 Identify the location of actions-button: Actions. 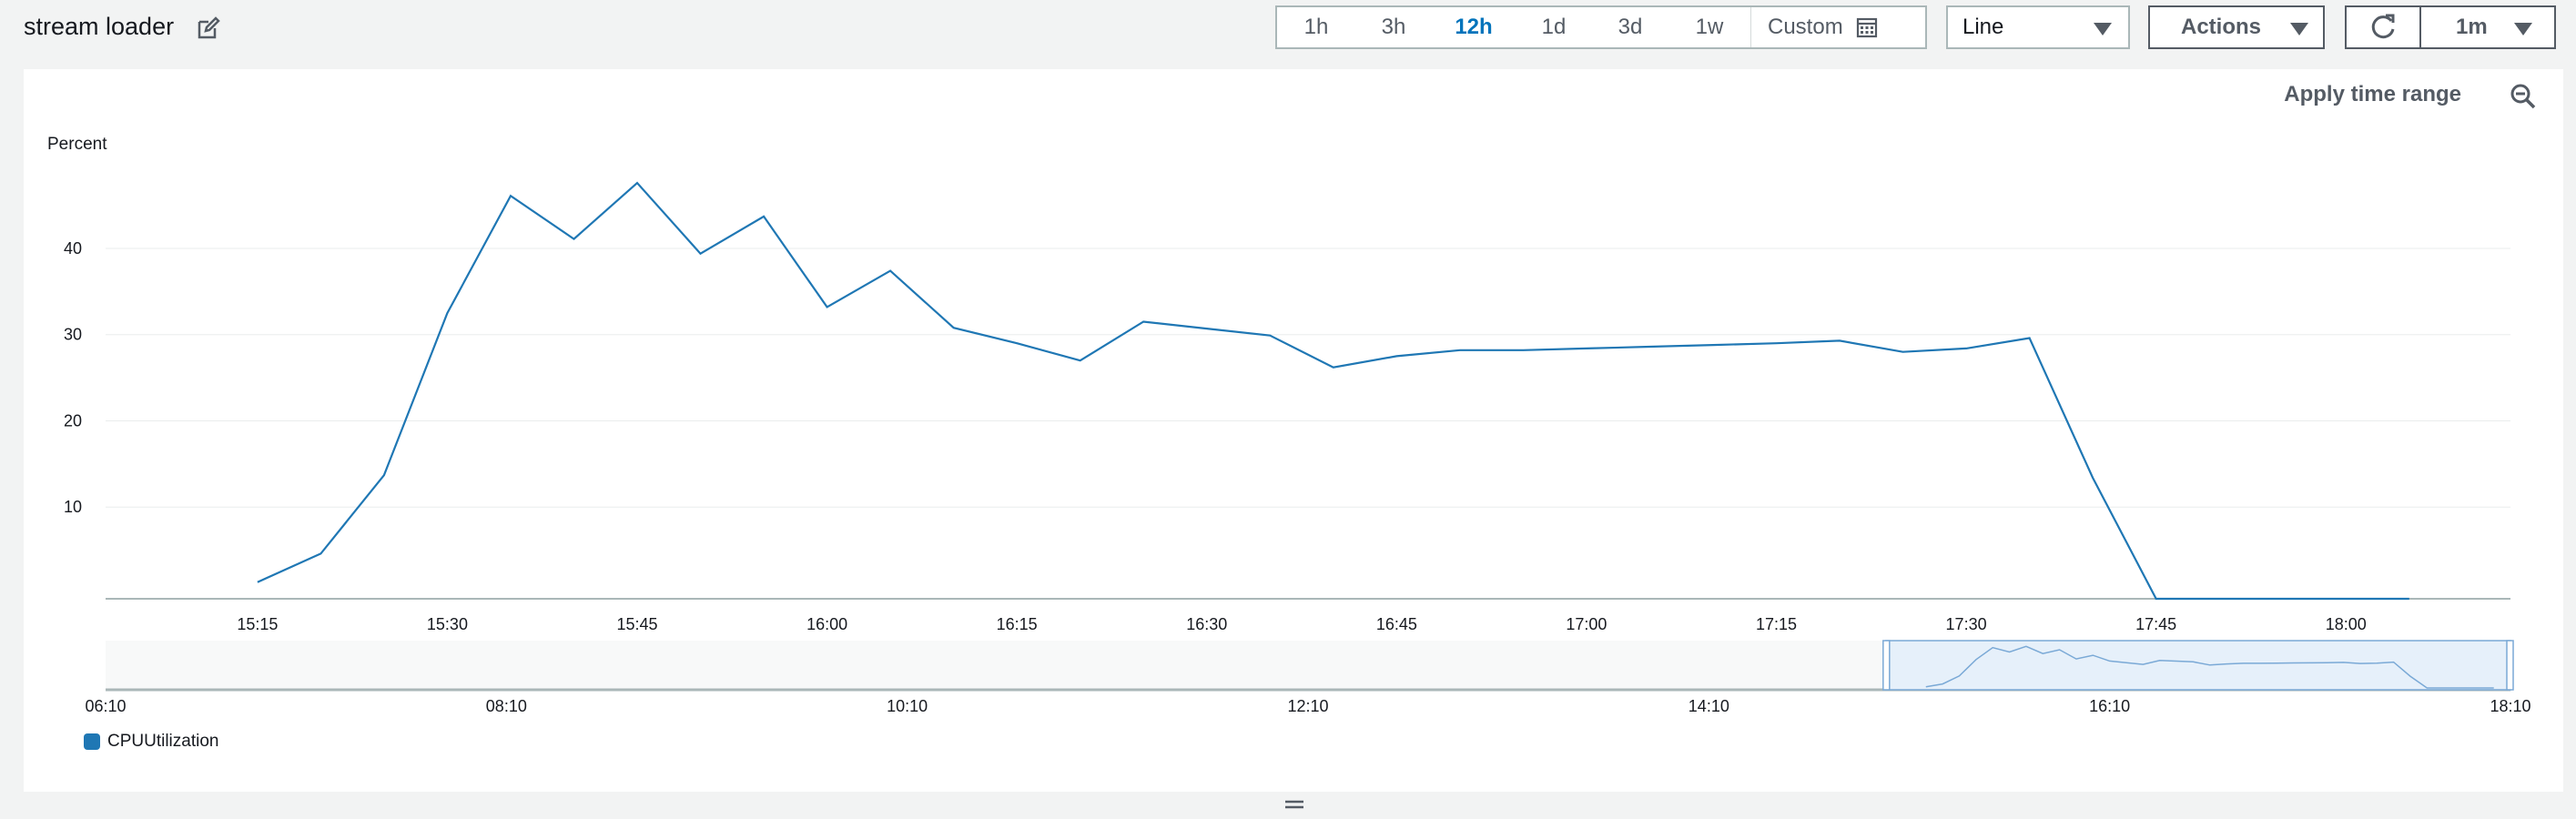
(2236, 27).